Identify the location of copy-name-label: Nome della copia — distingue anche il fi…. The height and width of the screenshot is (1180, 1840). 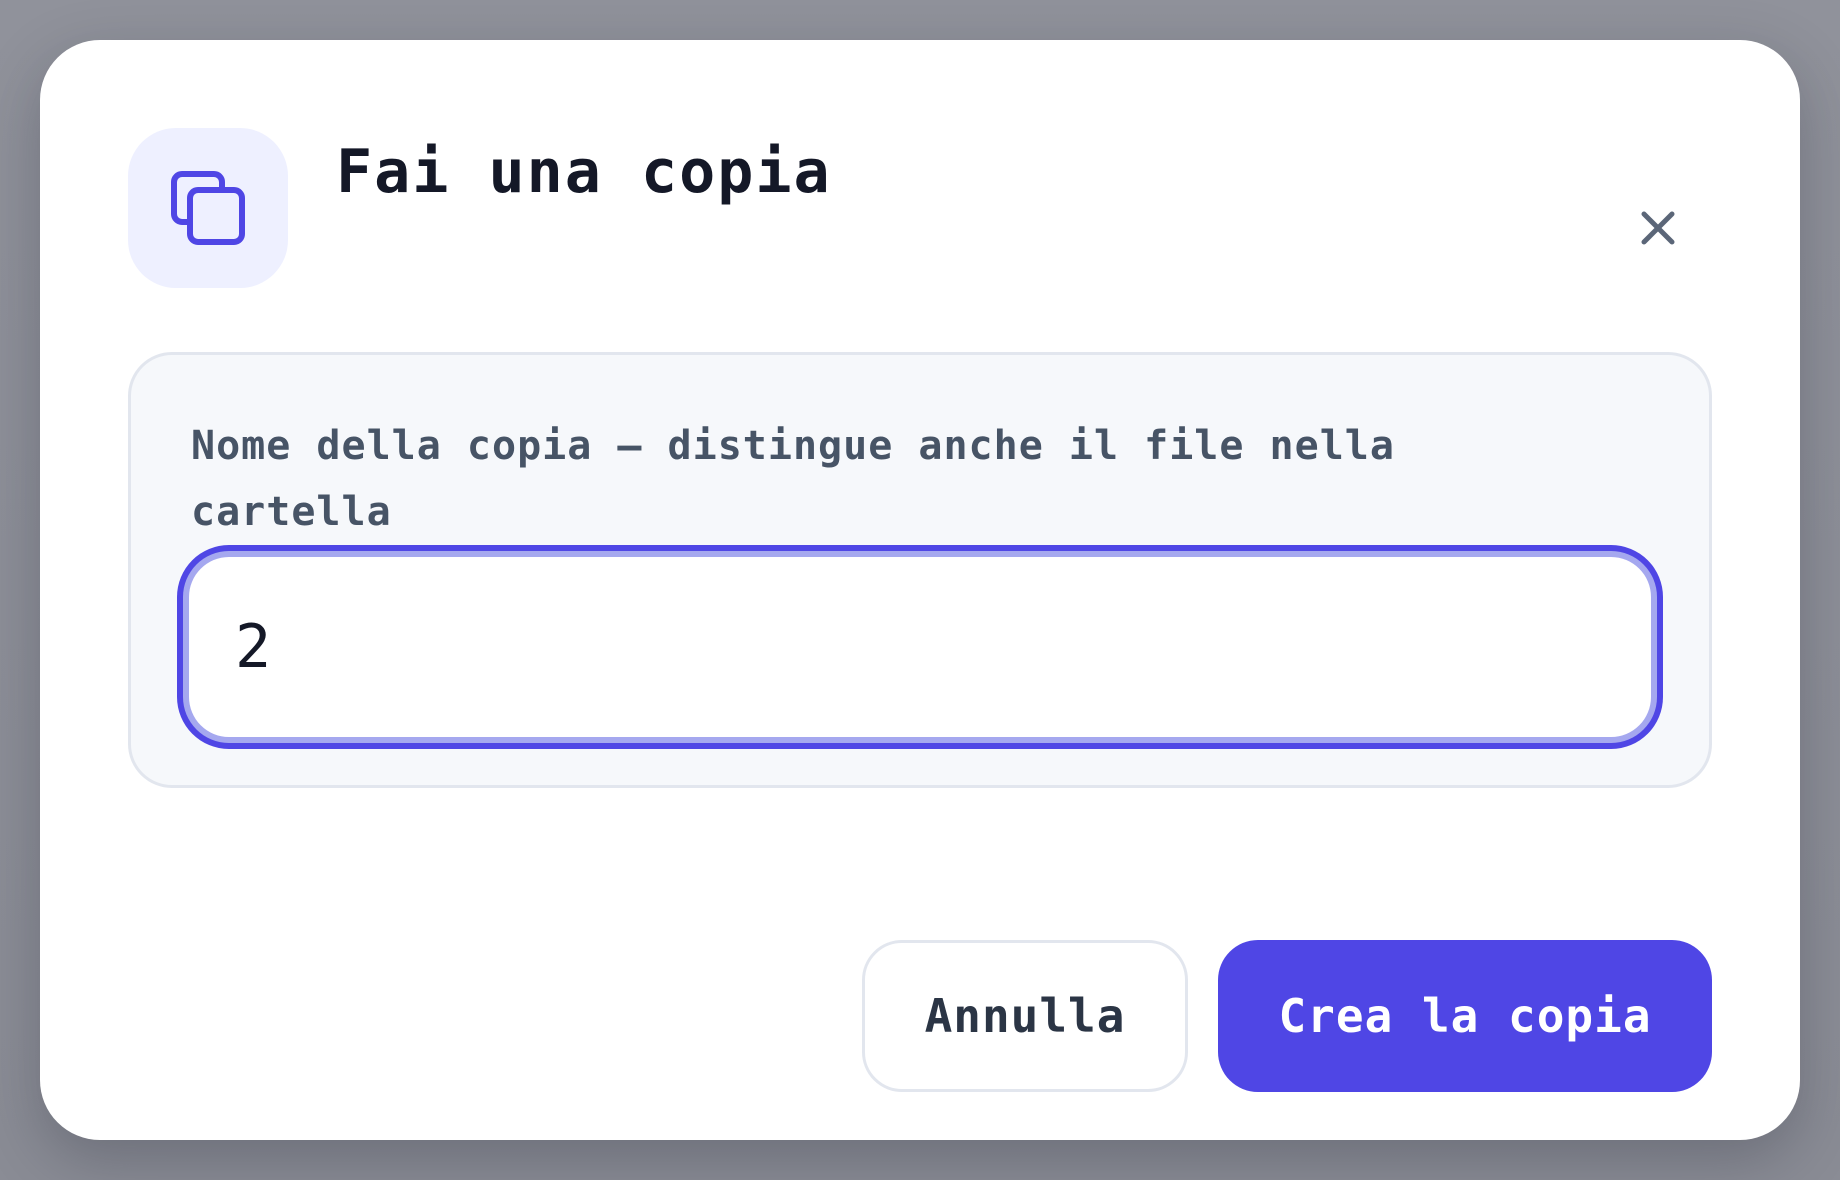
(793, 479).